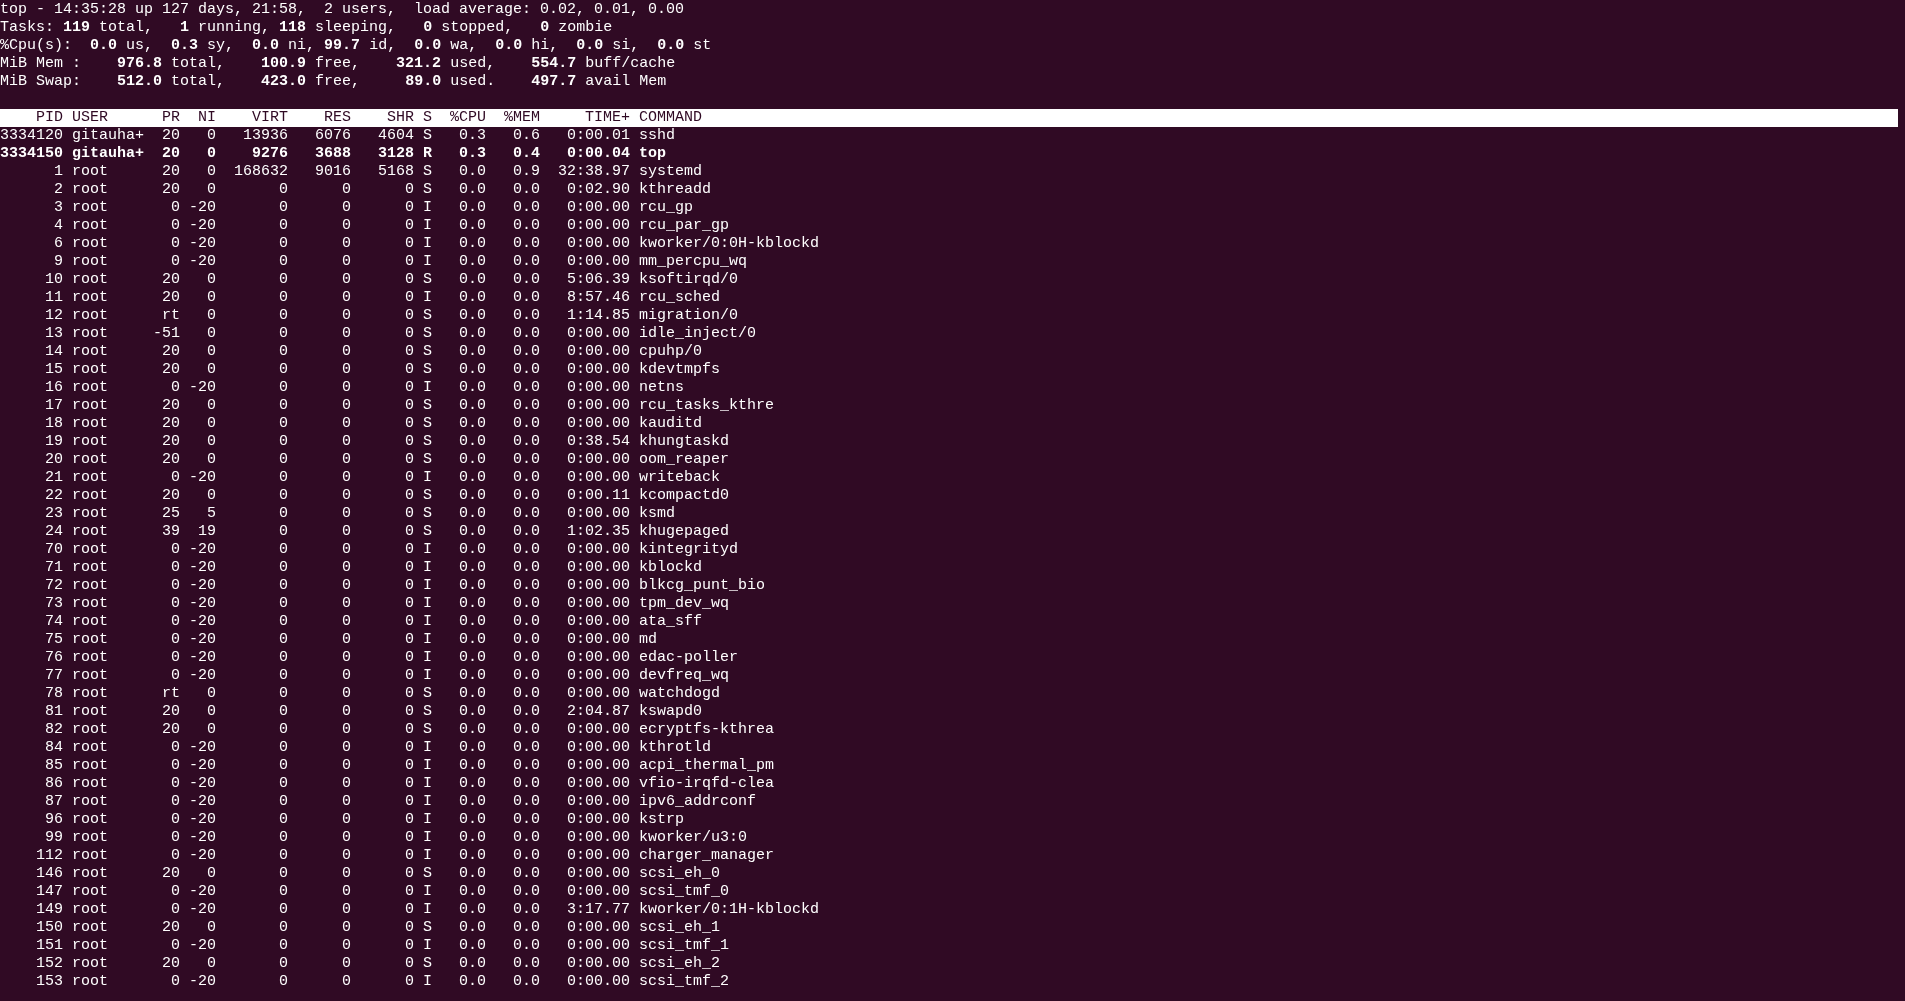 The image size is (1905, 1001). What do you see at coordinates (170, 694) in the screenshot?
I see `table-cell-text: rt` at bounding box center [170, 694].